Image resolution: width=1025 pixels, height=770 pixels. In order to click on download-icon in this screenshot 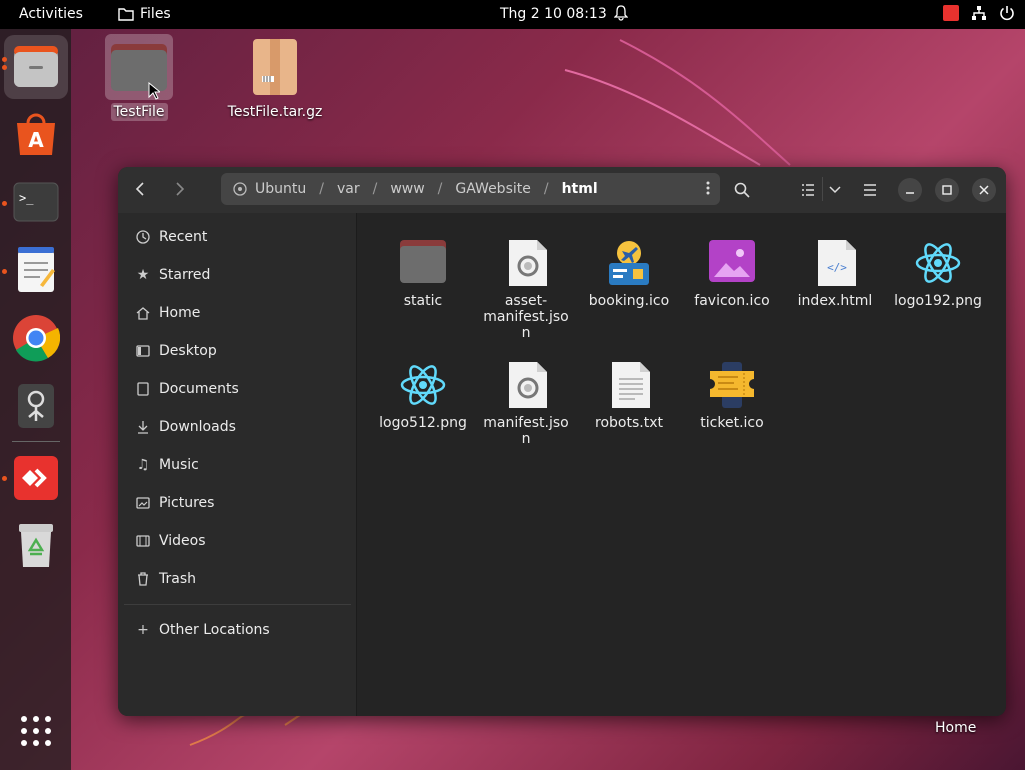, I will do `click(143, 427)`.